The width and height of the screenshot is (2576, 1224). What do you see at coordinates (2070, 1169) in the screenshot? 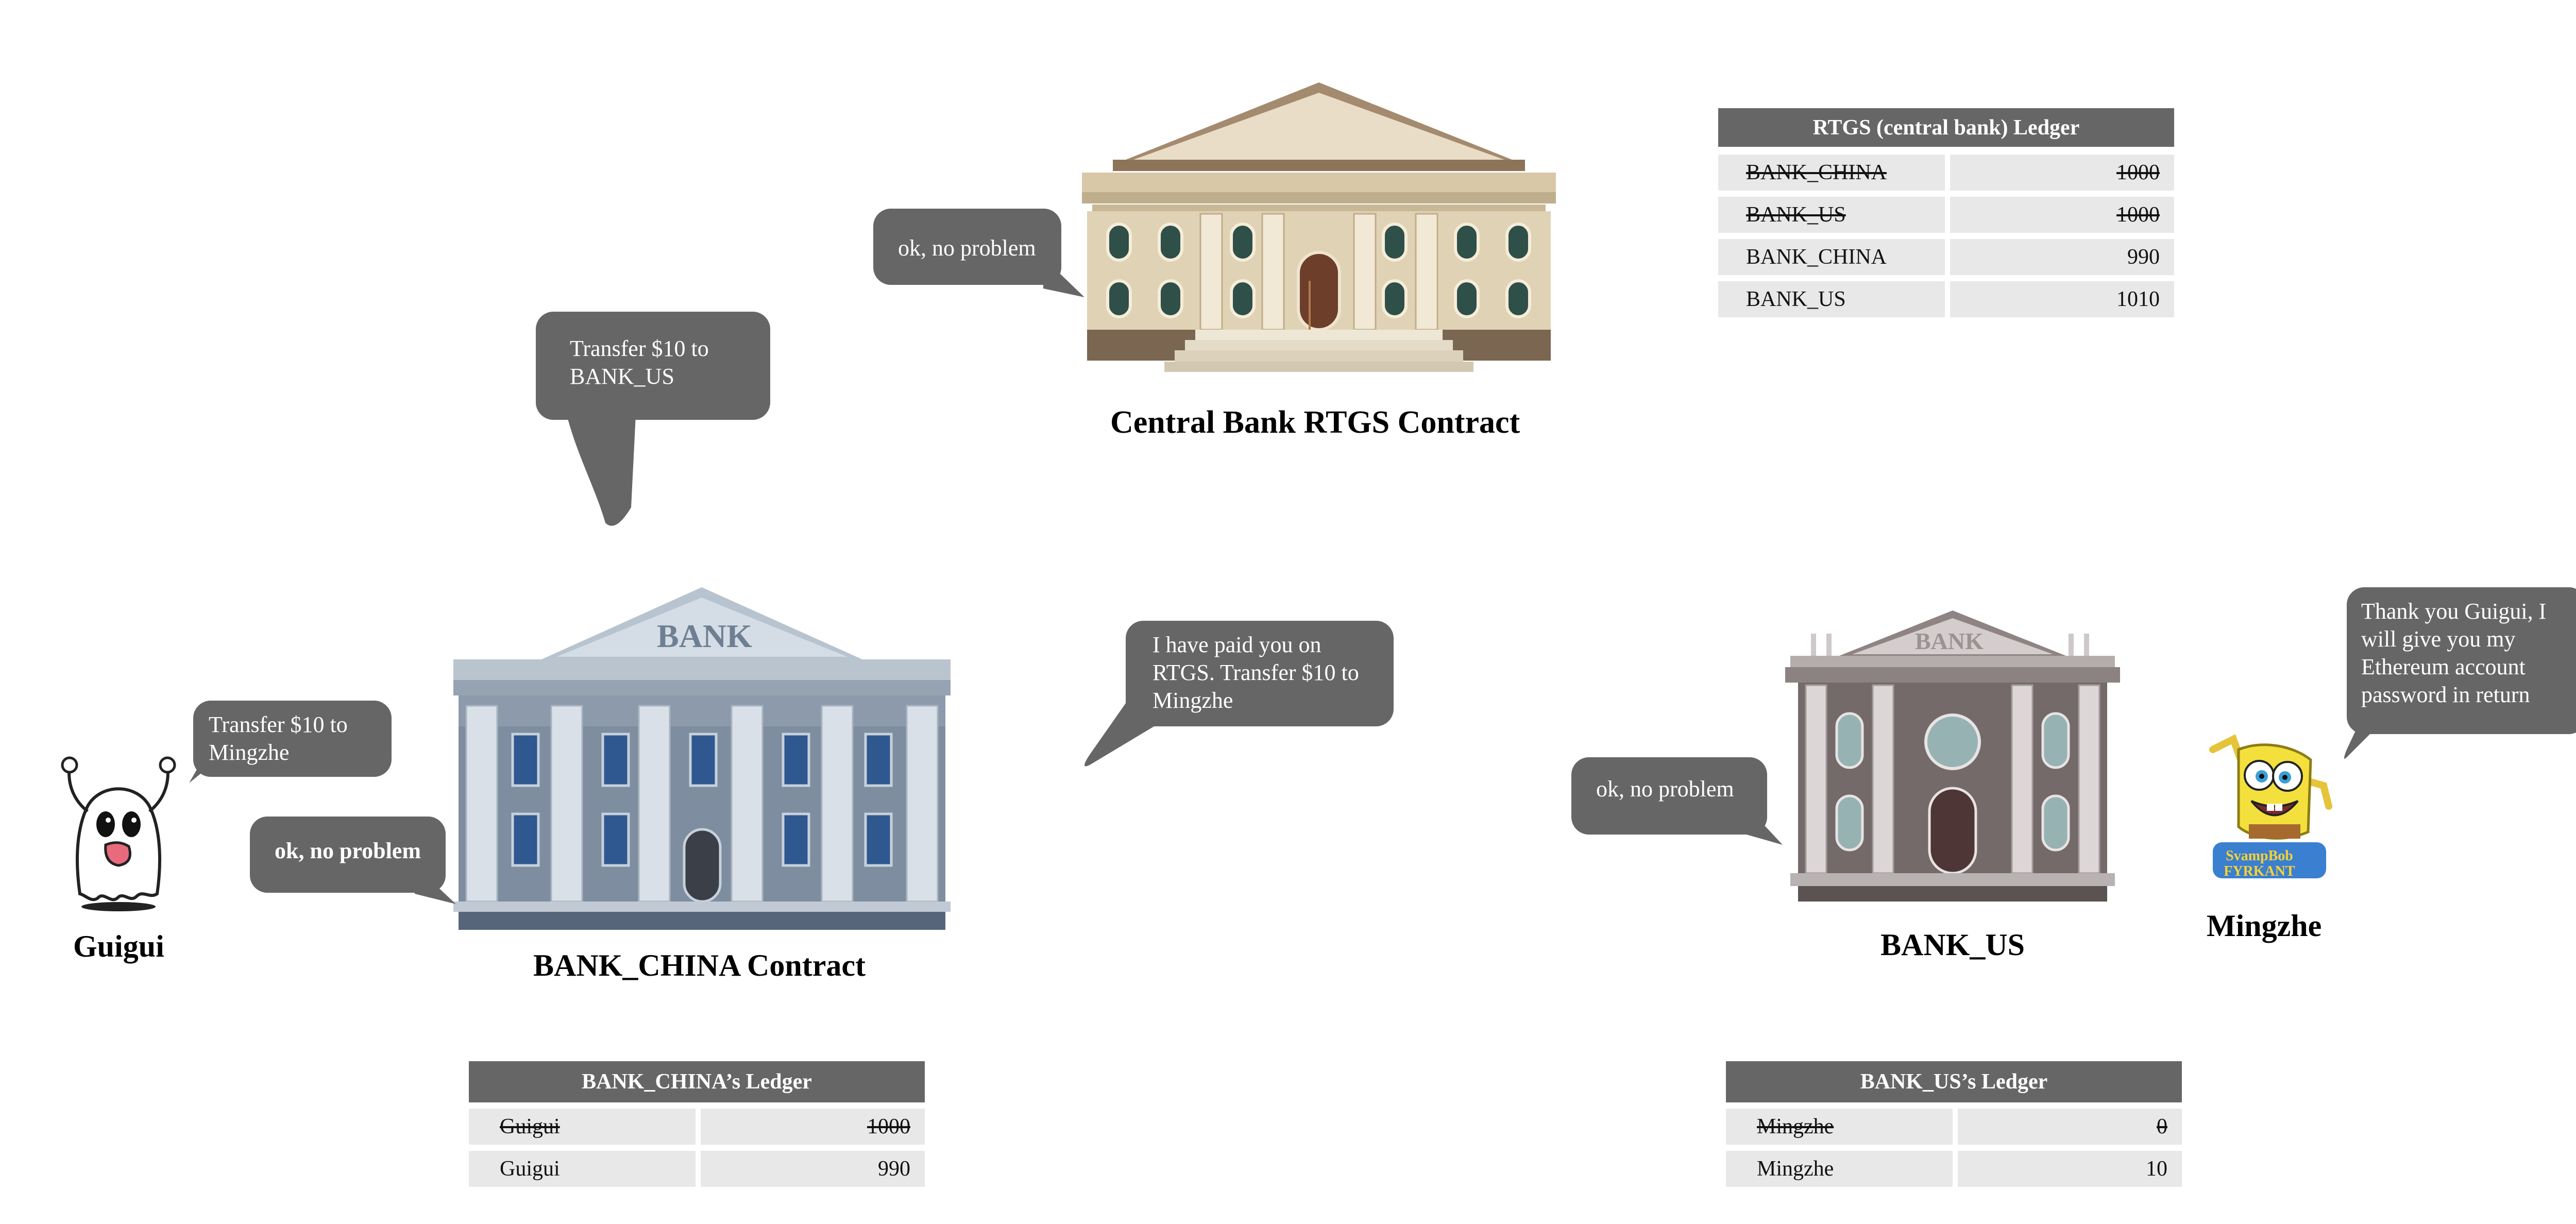
I see `ledger-cell: 10` at bounding box center [2070, 1169].